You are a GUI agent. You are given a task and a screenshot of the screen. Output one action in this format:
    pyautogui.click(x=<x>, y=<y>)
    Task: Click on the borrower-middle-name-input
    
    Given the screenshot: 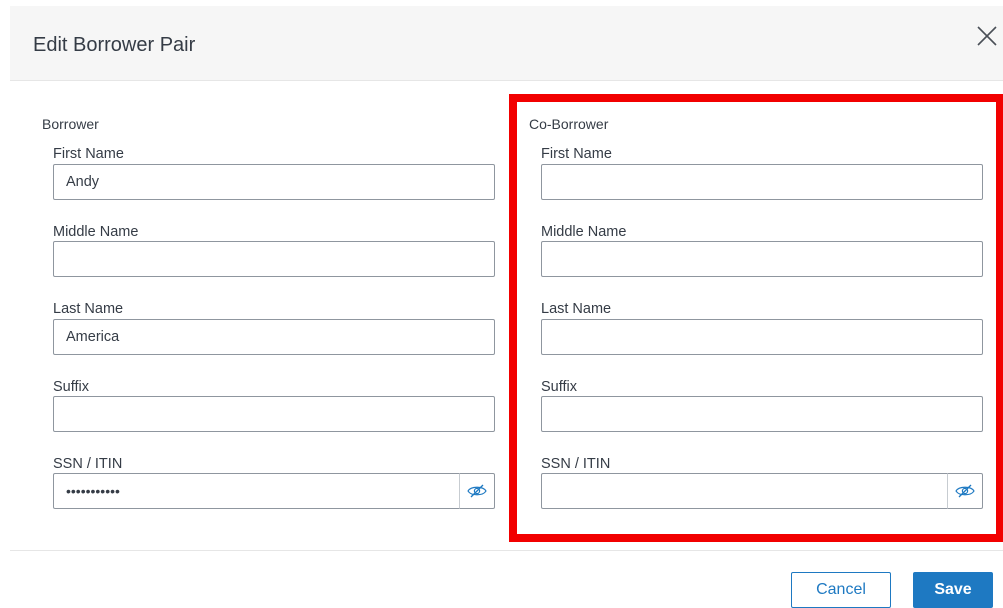 What is the action you would take?
    pyautogui.click(x=274, y=259)
    